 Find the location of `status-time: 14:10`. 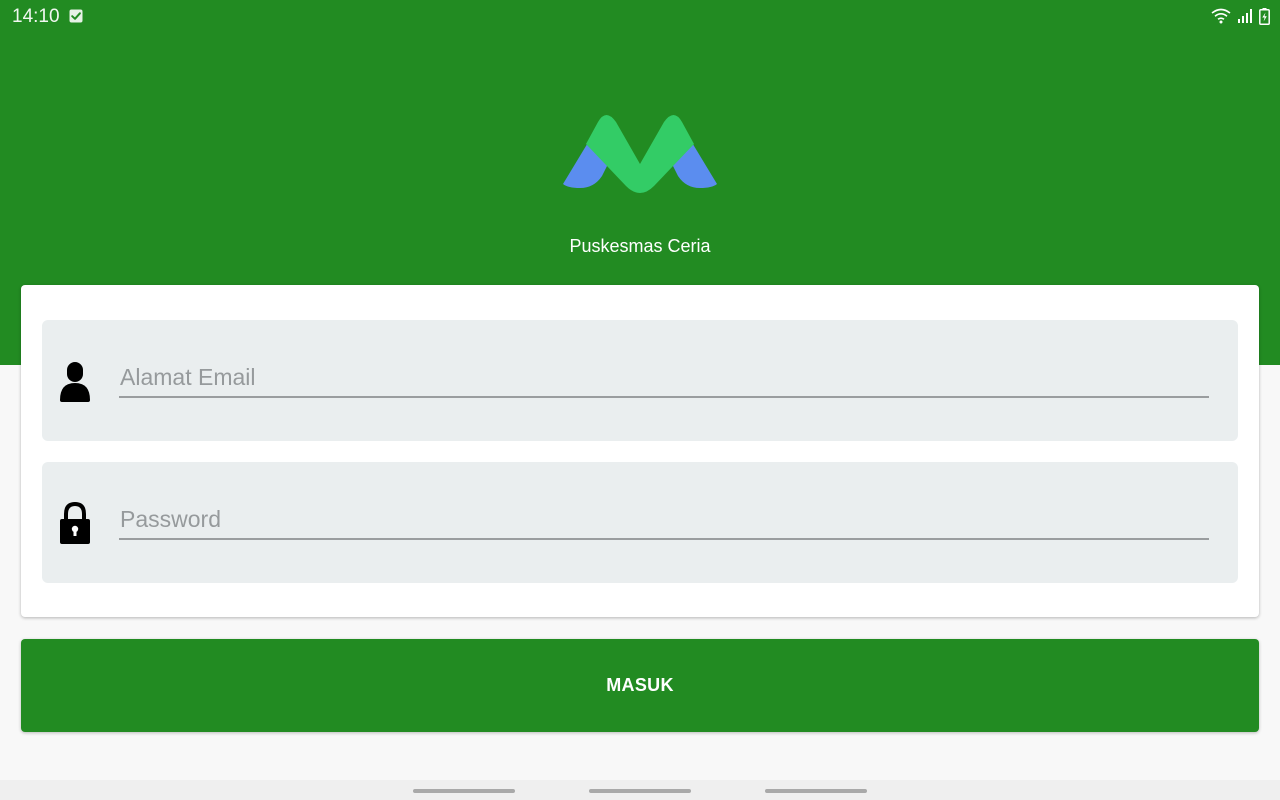

status-time: 14:10 is located at coordinates (36, 16).